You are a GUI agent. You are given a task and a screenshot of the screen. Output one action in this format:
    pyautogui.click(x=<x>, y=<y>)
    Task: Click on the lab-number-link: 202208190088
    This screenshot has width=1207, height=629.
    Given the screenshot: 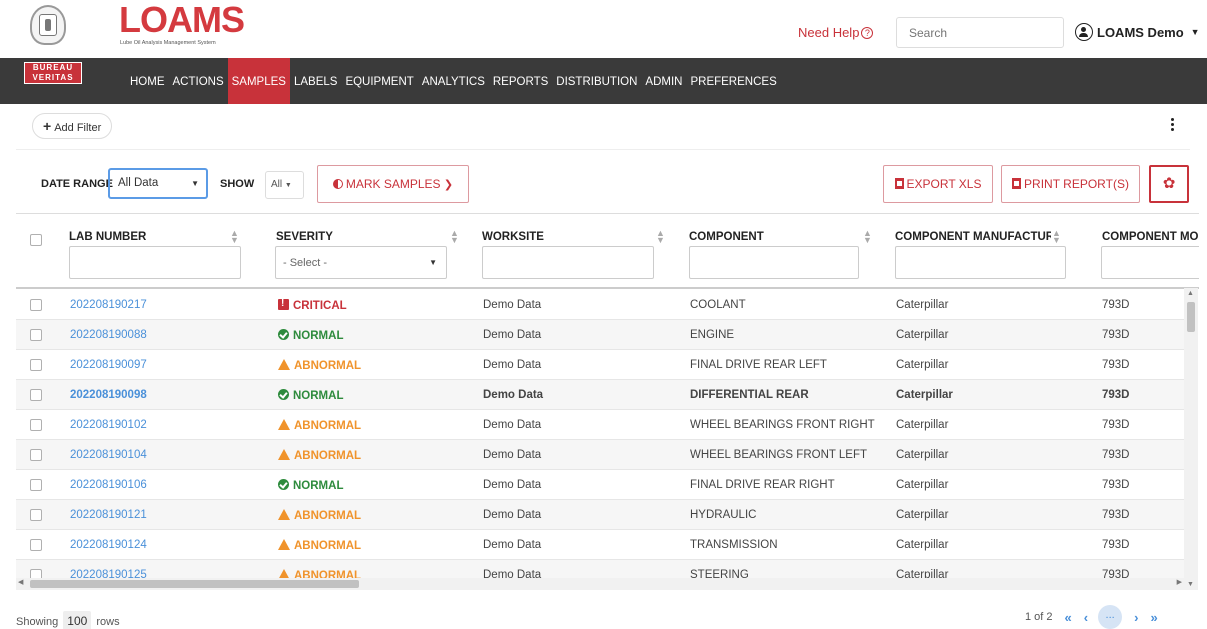 What is the action you would take?
    pyautogui.click(x=108, y=335)
    